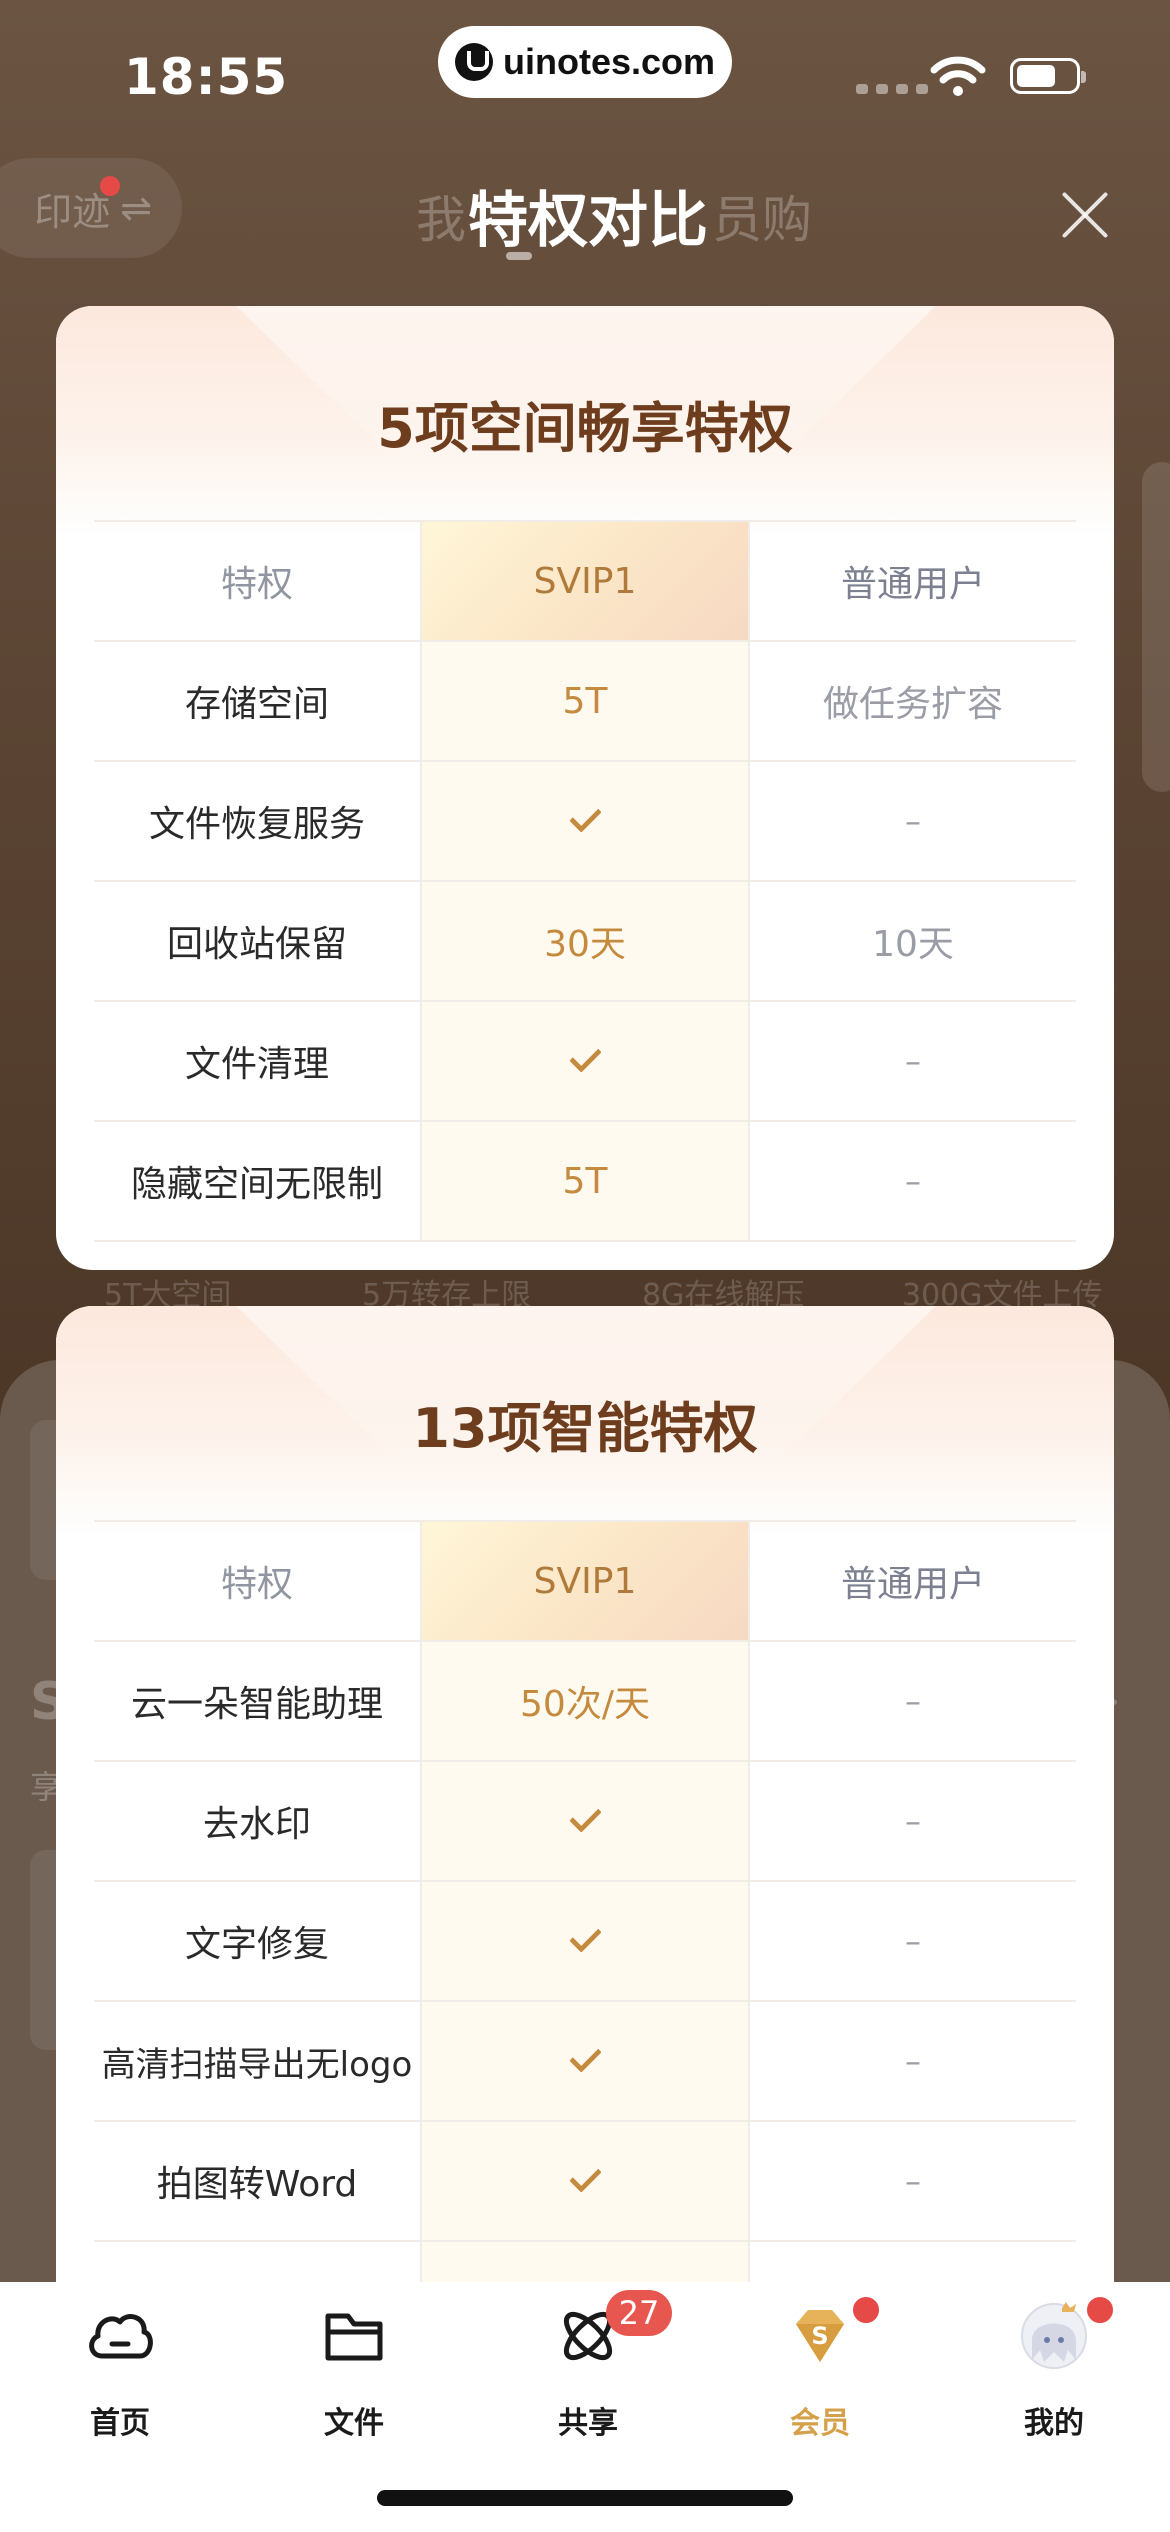 The height and width of the screenshot is (2532, 1170). I want to click on card-title: 13项智能特权, so click(585, 1428).